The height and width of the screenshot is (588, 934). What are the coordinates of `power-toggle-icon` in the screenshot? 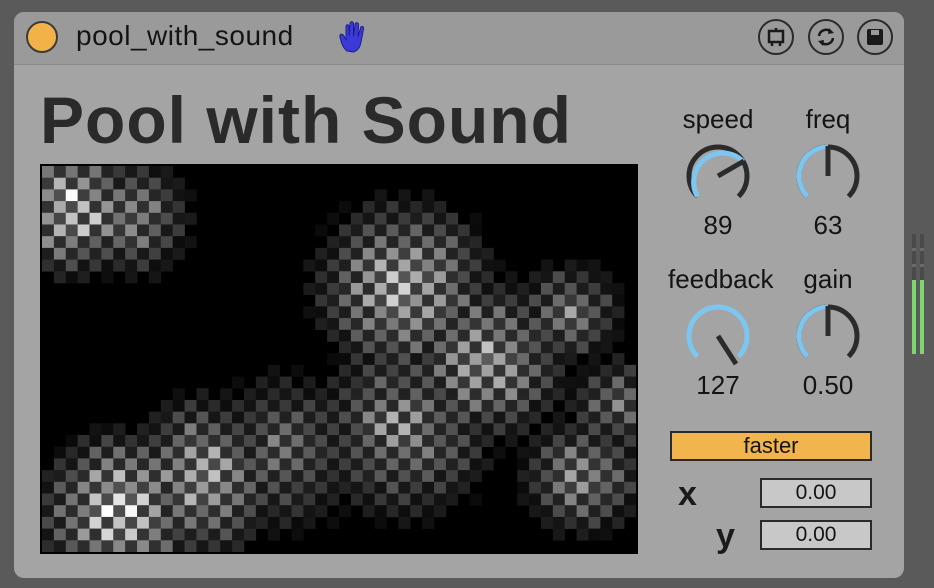 It's located at (42, 37).